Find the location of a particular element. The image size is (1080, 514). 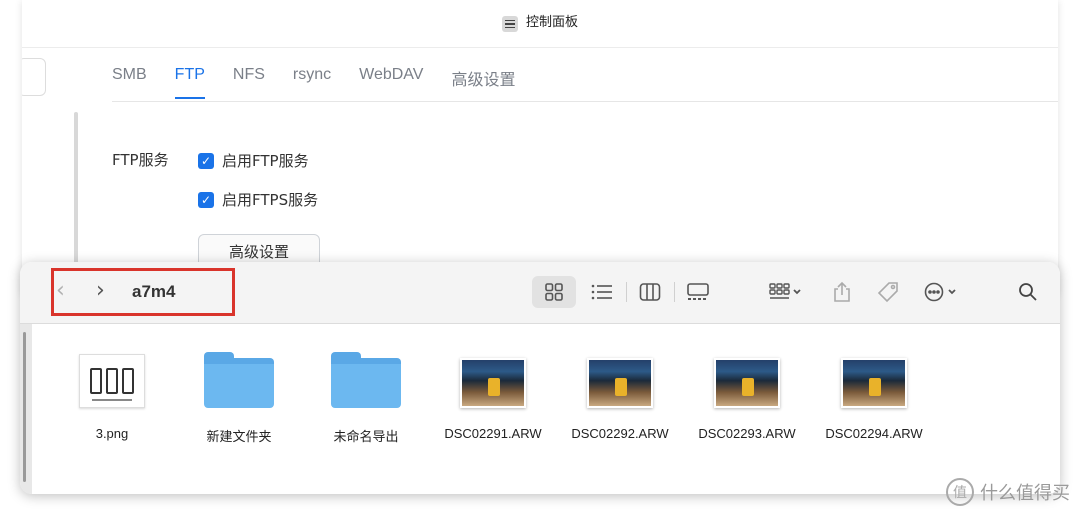

ellipsis-circle-icon is located at coordinates (940, 292).